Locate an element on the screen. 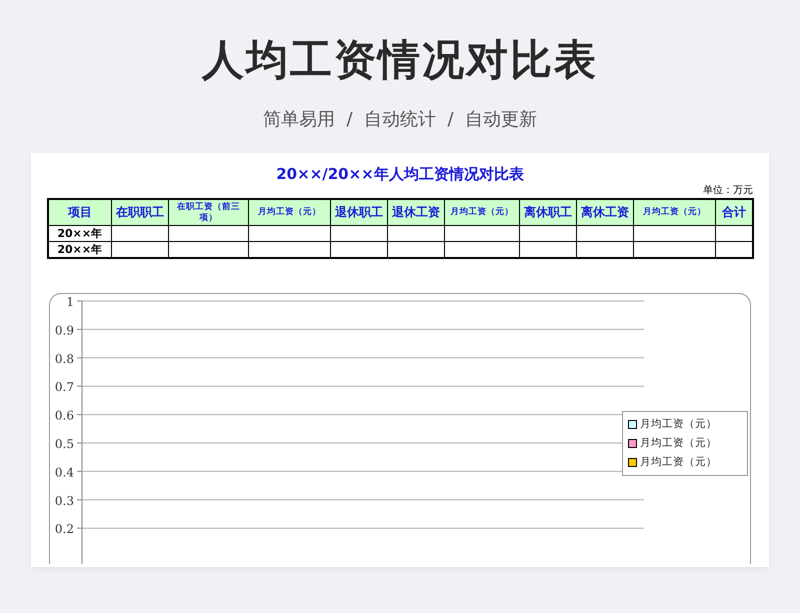 This screenshot has height=613, width=800. row-label-cell: 20××年 is located at coordinates (80, 234).